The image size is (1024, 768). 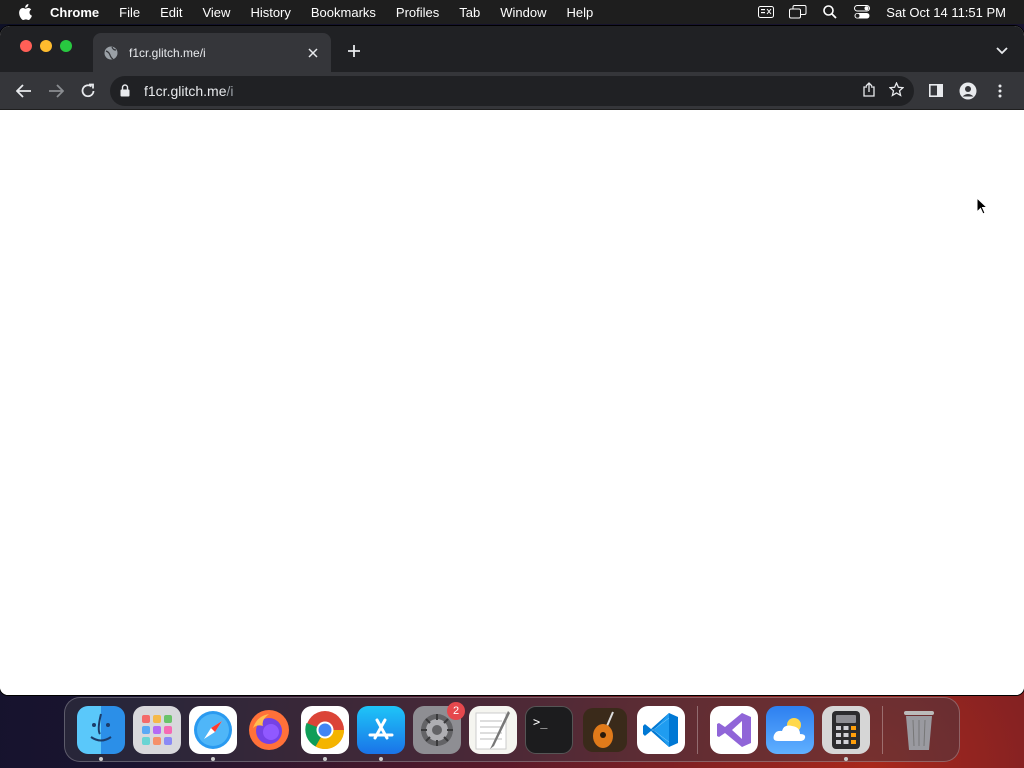 What do you see at coordinates (734, 729) in the screenshot?
I see `visual-studio-icon` at bounding box center [734, 729].